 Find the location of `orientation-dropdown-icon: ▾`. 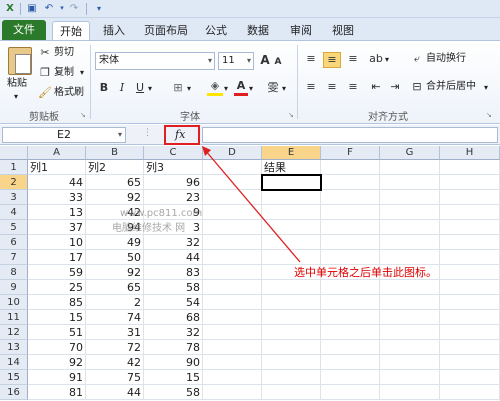

orientation-dropdown-icon: ▾ is located at coordinates (387, 60).